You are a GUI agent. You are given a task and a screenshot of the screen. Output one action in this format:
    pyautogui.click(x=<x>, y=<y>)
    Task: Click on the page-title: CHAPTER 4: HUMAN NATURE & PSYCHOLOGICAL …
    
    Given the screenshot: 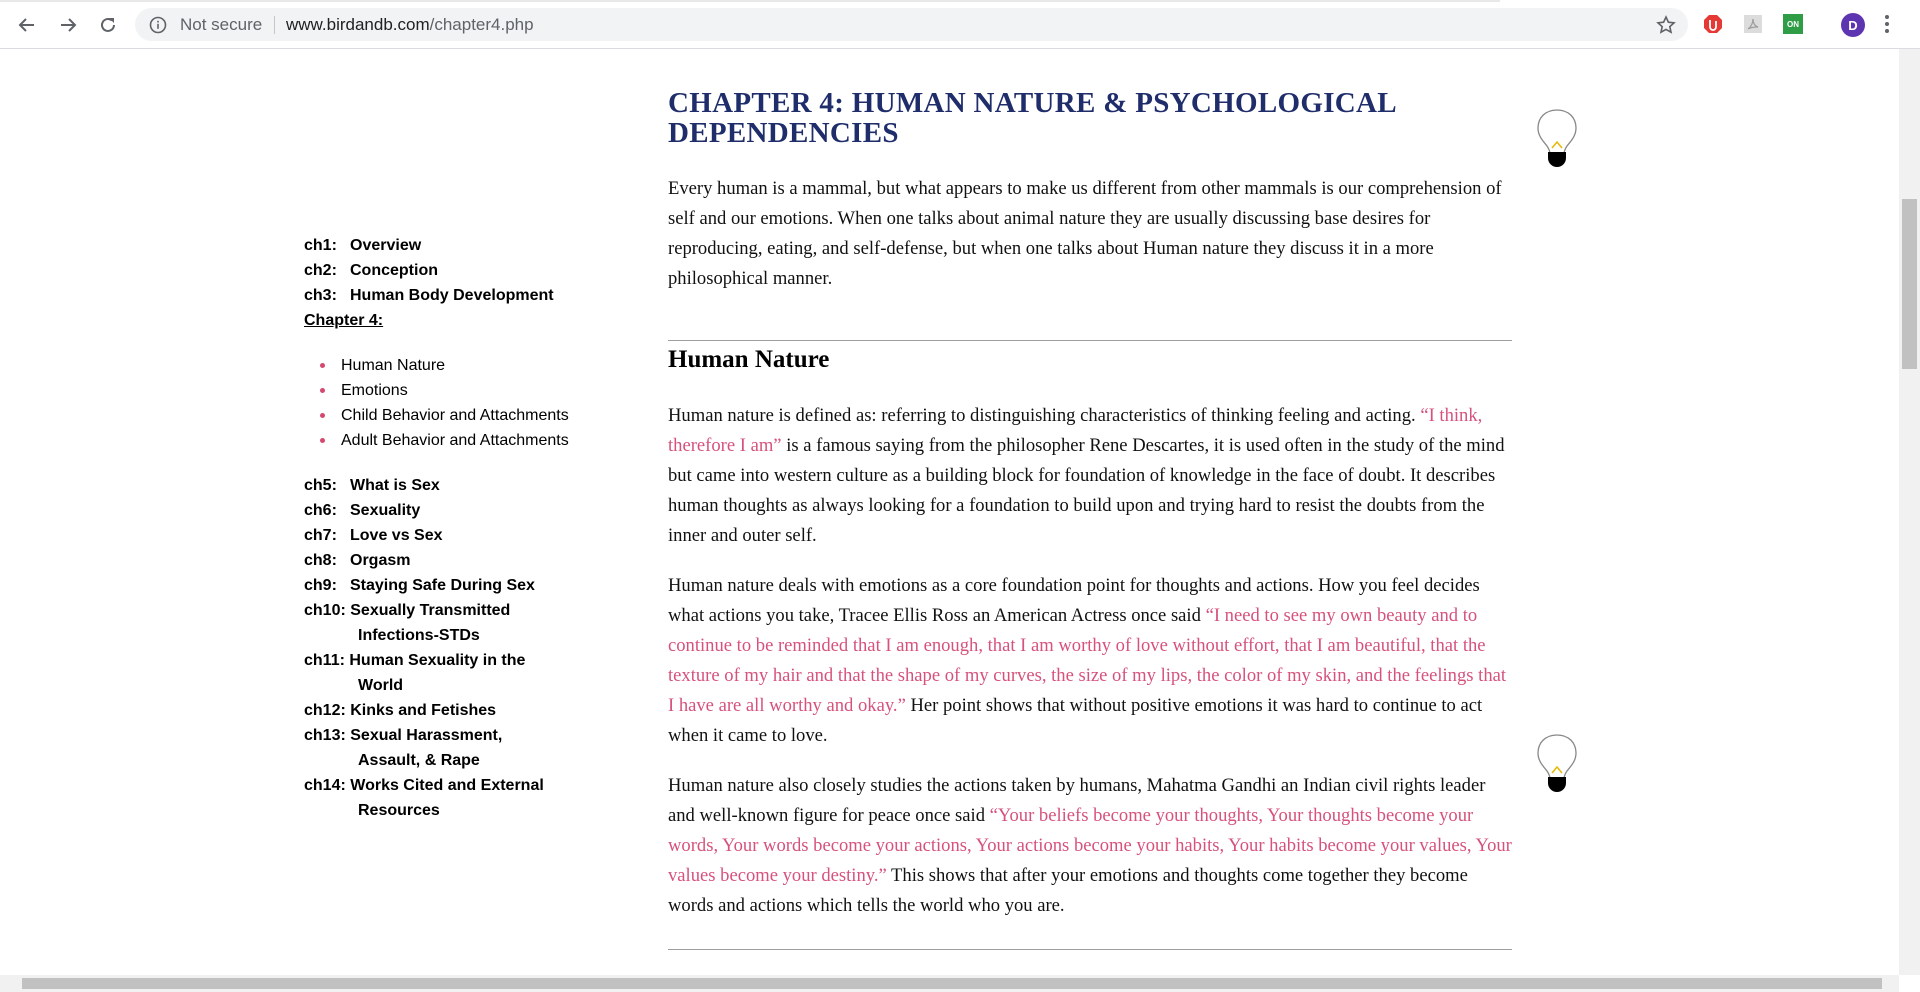 What is the action you would take?
    pyautogui.click(x=1032, y=118)
    